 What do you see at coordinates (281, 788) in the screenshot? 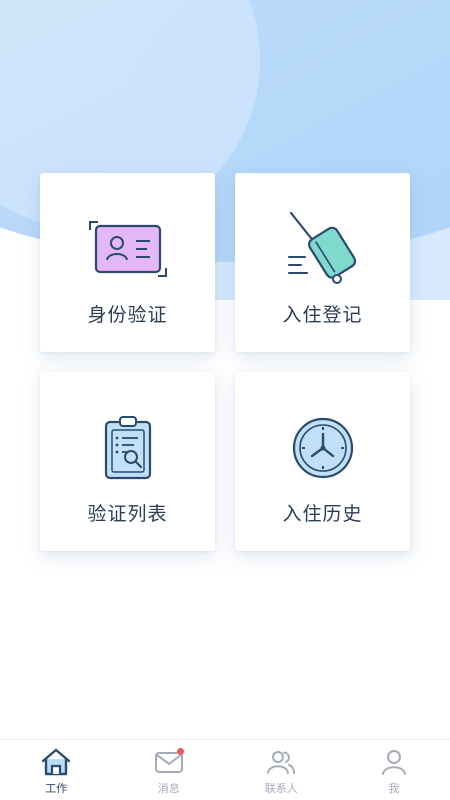
I see `tab-label: 联系人` at bounding box center [281, 788].